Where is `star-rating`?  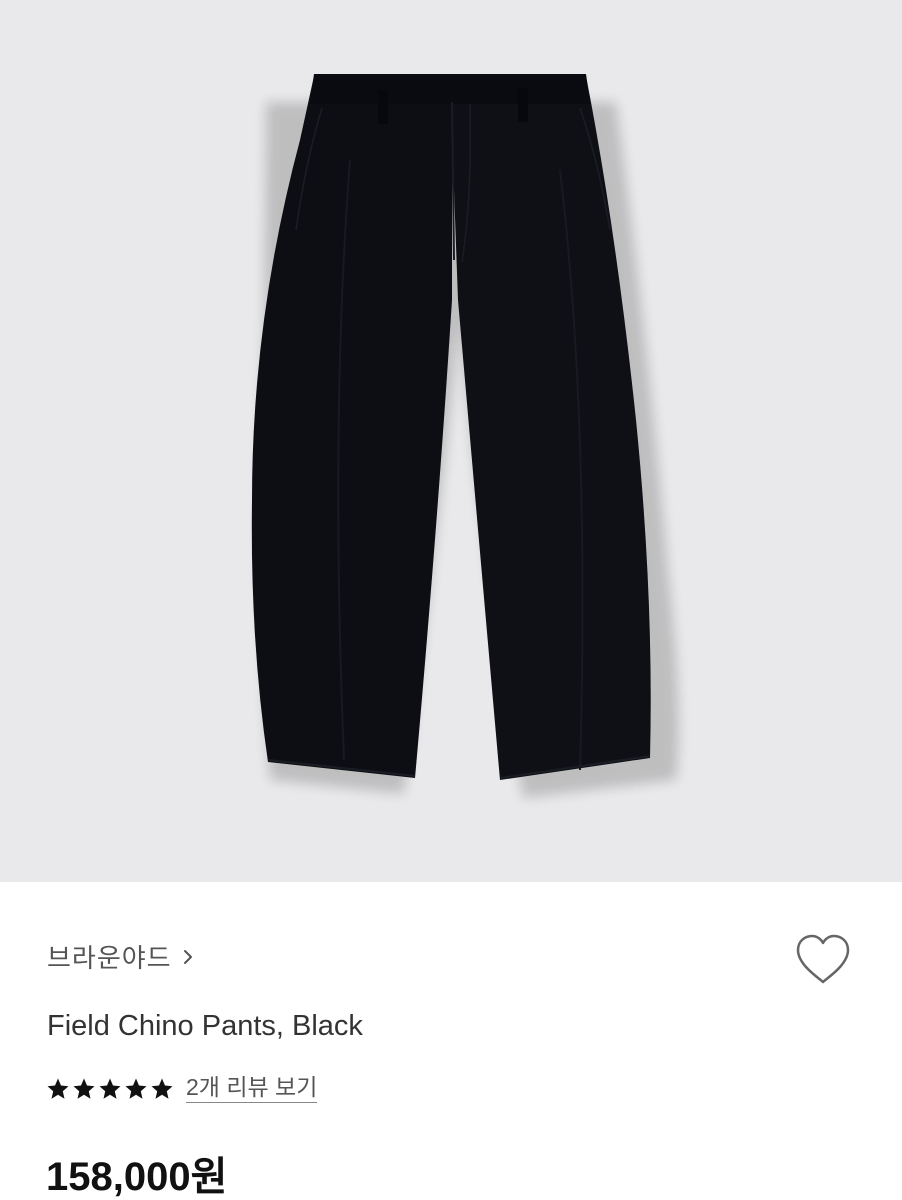 star-rating is located at coordinates (110, 1089).